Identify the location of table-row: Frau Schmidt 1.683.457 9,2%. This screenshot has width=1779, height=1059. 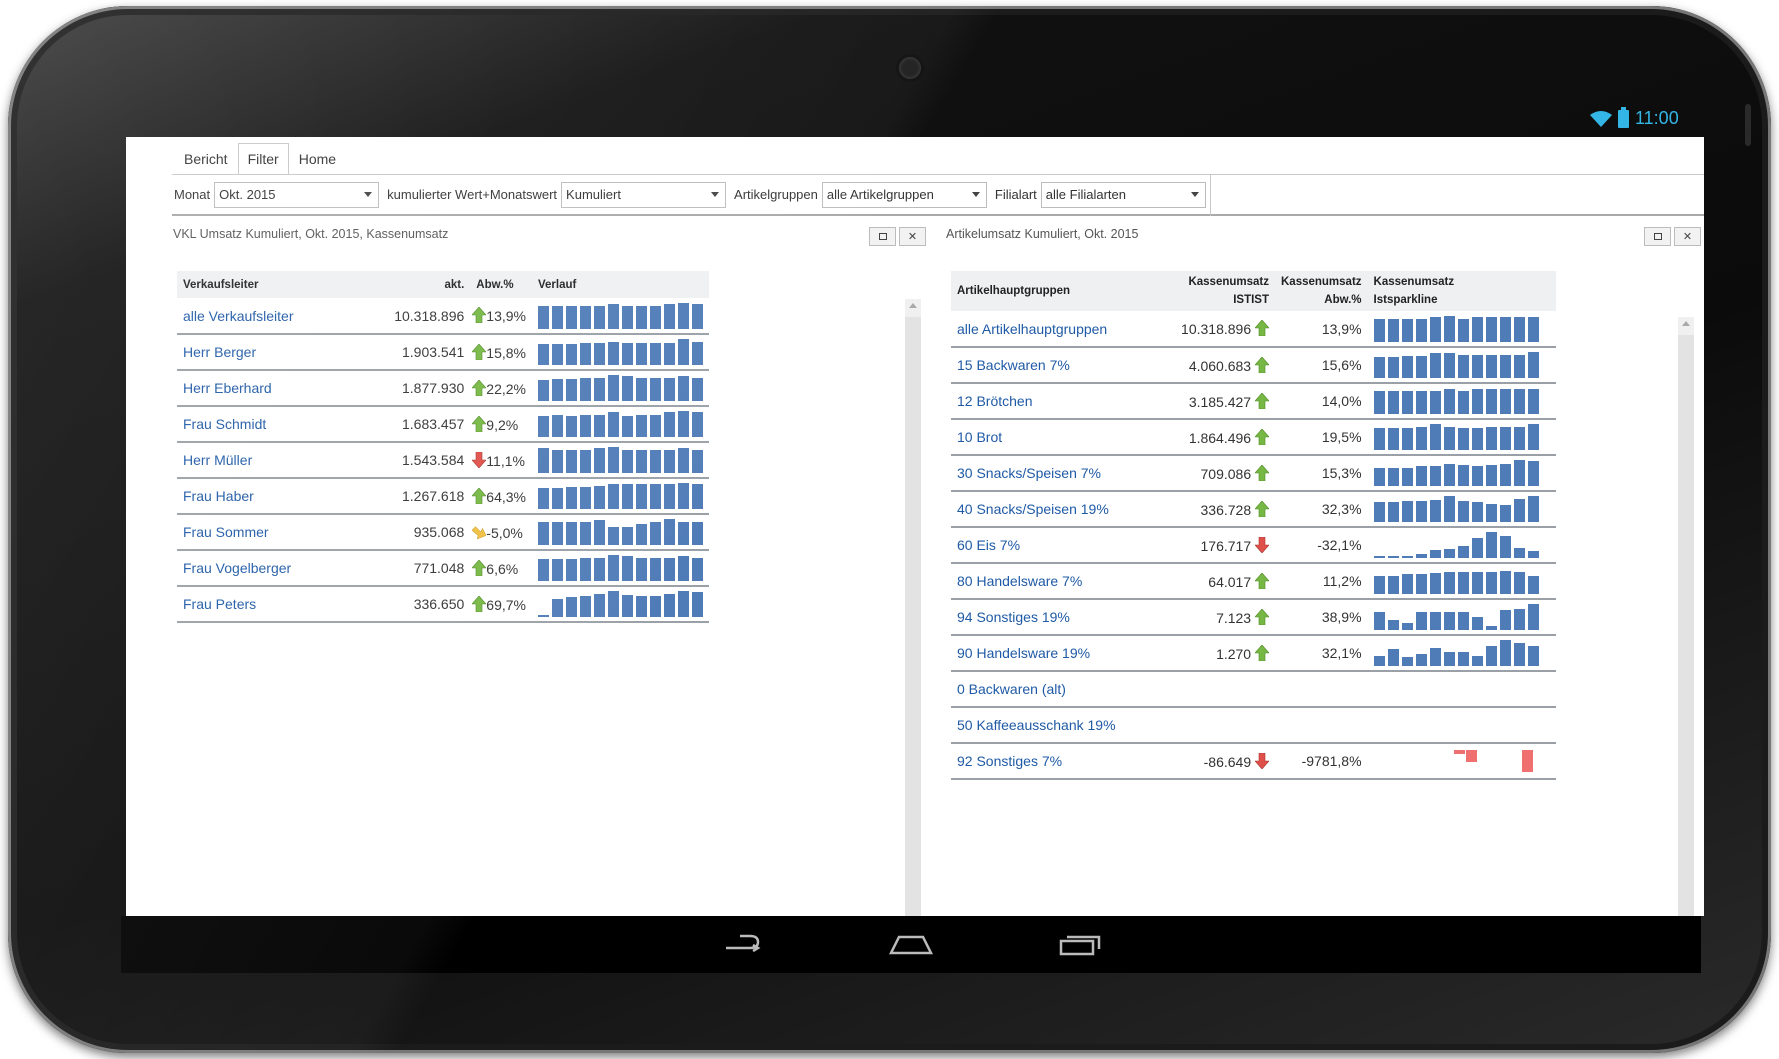
(443, 424).